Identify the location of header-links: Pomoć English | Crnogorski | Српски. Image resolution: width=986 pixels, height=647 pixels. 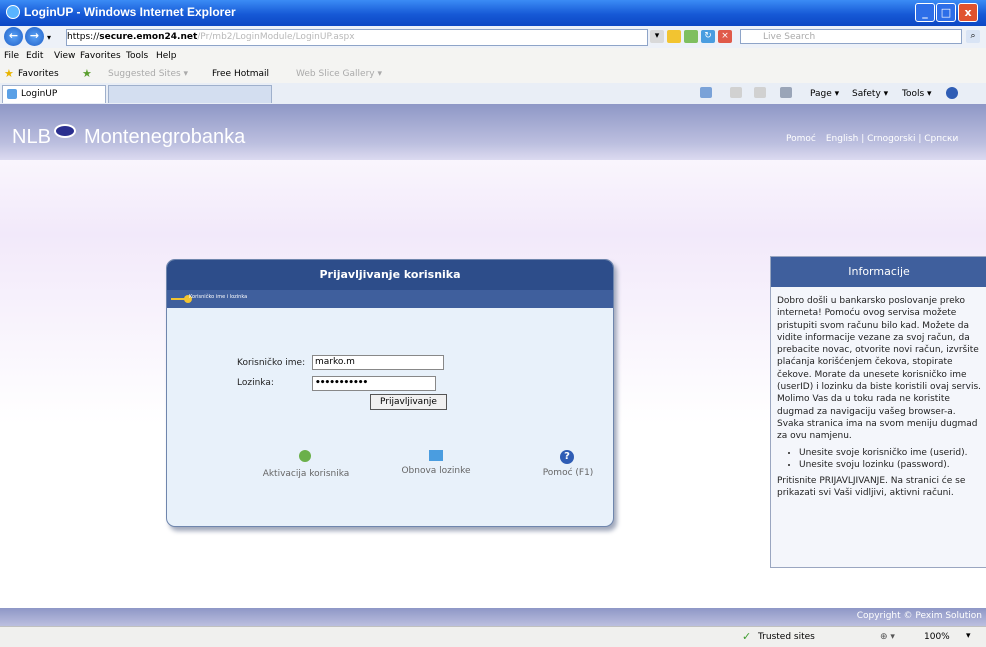
(872, 139).